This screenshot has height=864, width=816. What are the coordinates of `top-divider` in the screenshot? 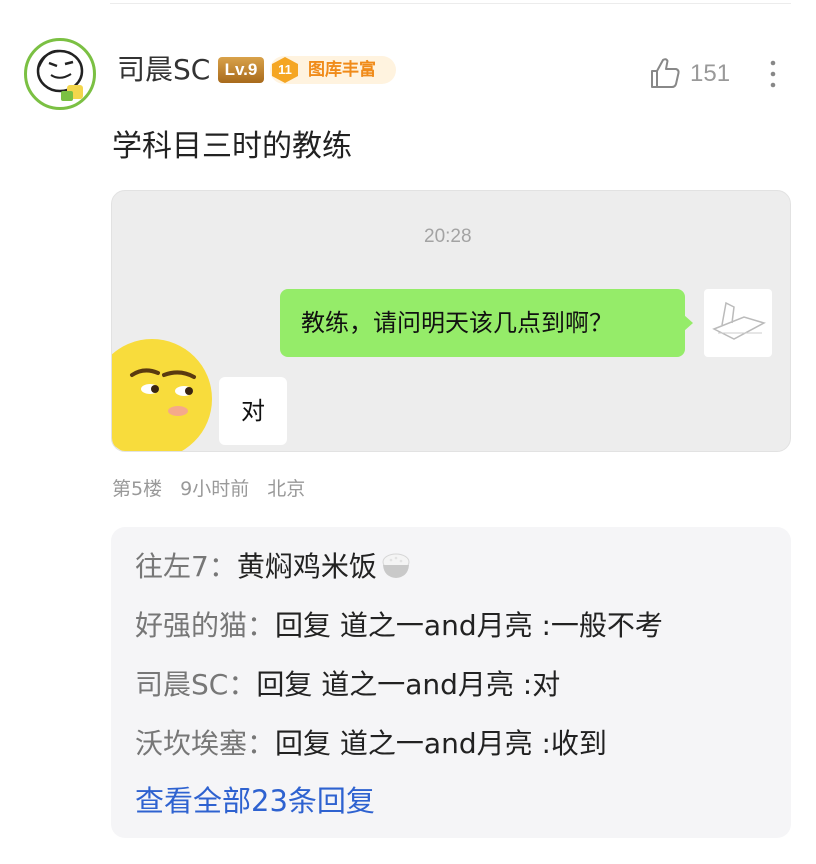 It's located at (450, 3).